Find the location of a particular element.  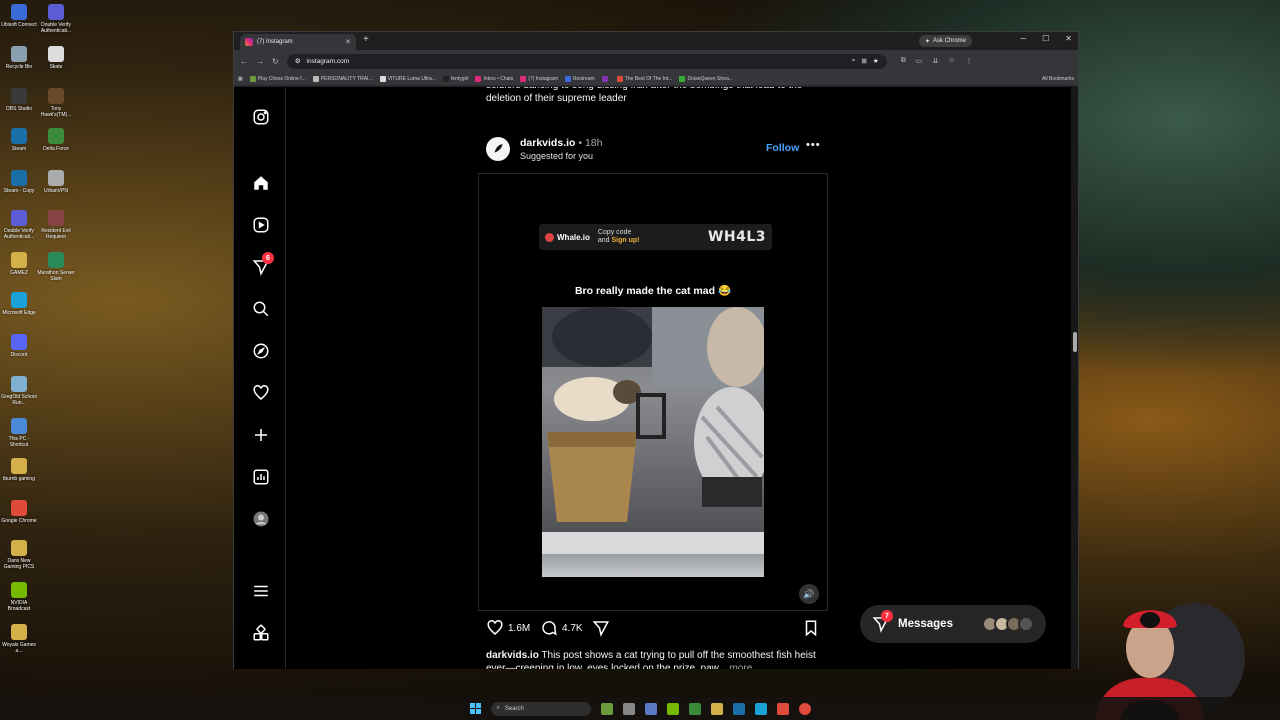

more-options-icon: ••• is located at coordinates (813, 145).